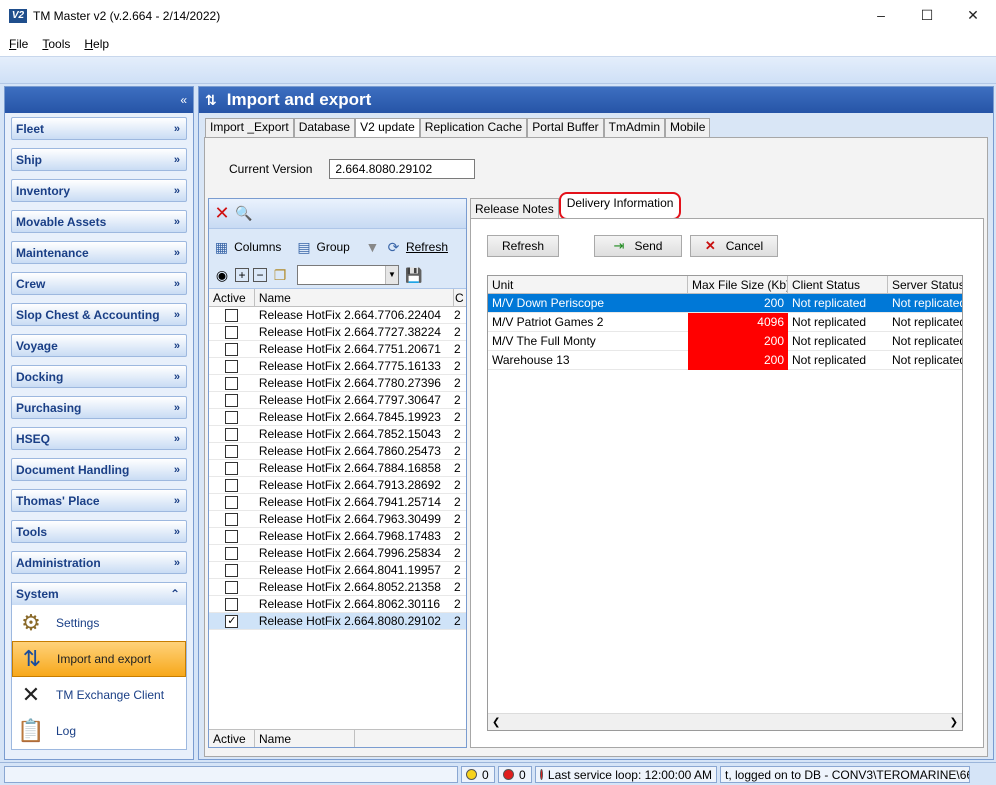 The image size is (996, 785). I want to click on columns-button: Columns, so click(257, 247).